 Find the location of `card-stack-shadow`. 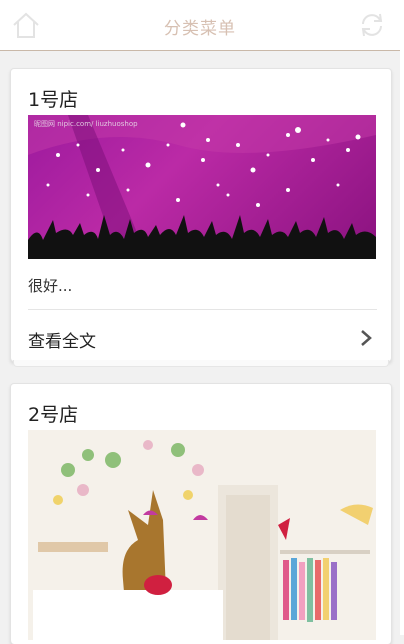

card-stack-shadow is located at coordinates (201, 363).